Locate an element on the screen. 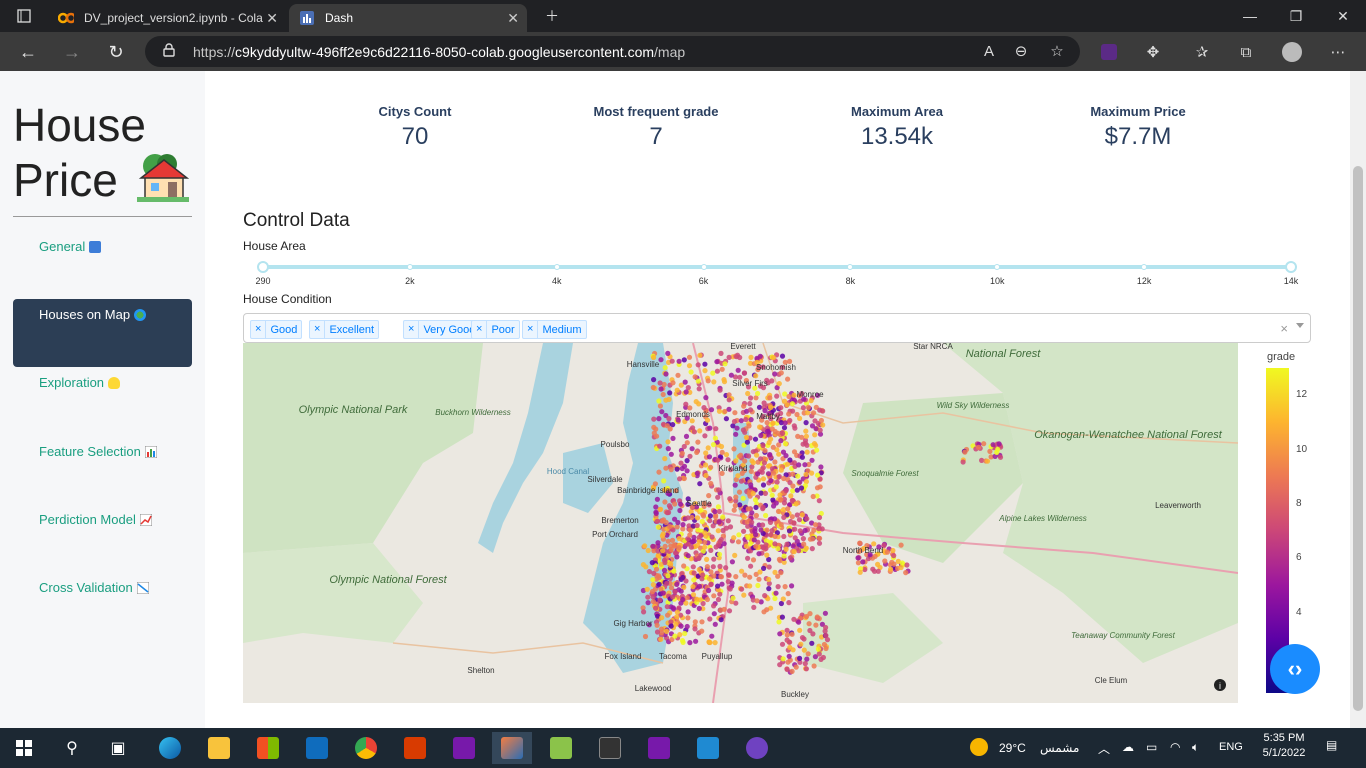 Image resolution: width=1366 pixels, height=768 pixels. condition-chip: × Excellent is located at coordinates (344, 329).